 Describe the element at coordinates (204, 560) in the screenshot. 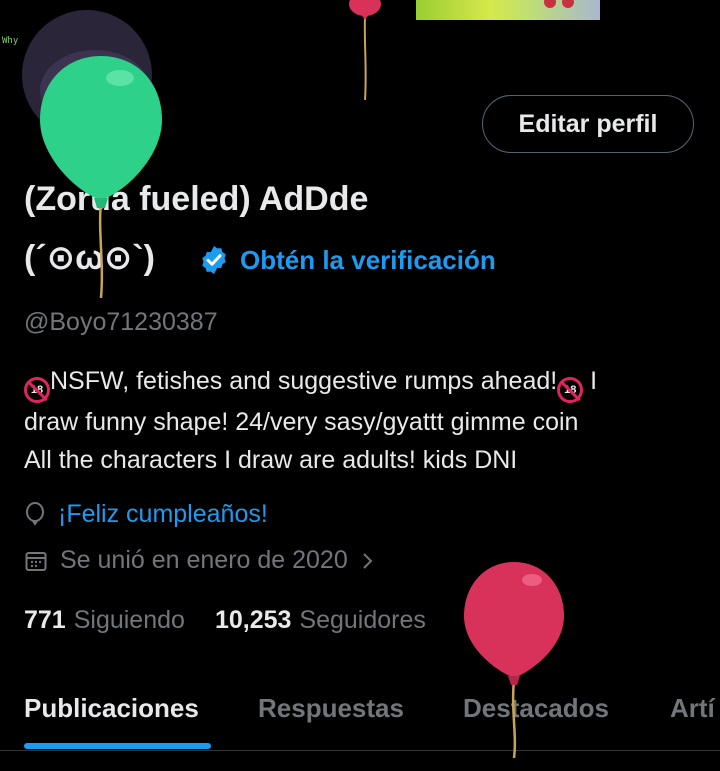

I see `joined-date: Se unió en enero de 2020` at that location.